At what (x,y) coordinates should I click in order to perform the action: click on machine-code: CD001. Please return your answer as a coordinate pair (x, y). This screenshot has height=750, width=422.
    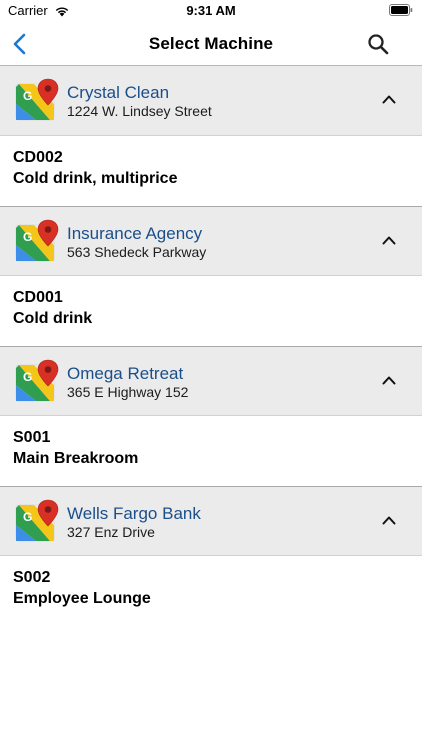
    Looking at the image, I should click on (38, 297).